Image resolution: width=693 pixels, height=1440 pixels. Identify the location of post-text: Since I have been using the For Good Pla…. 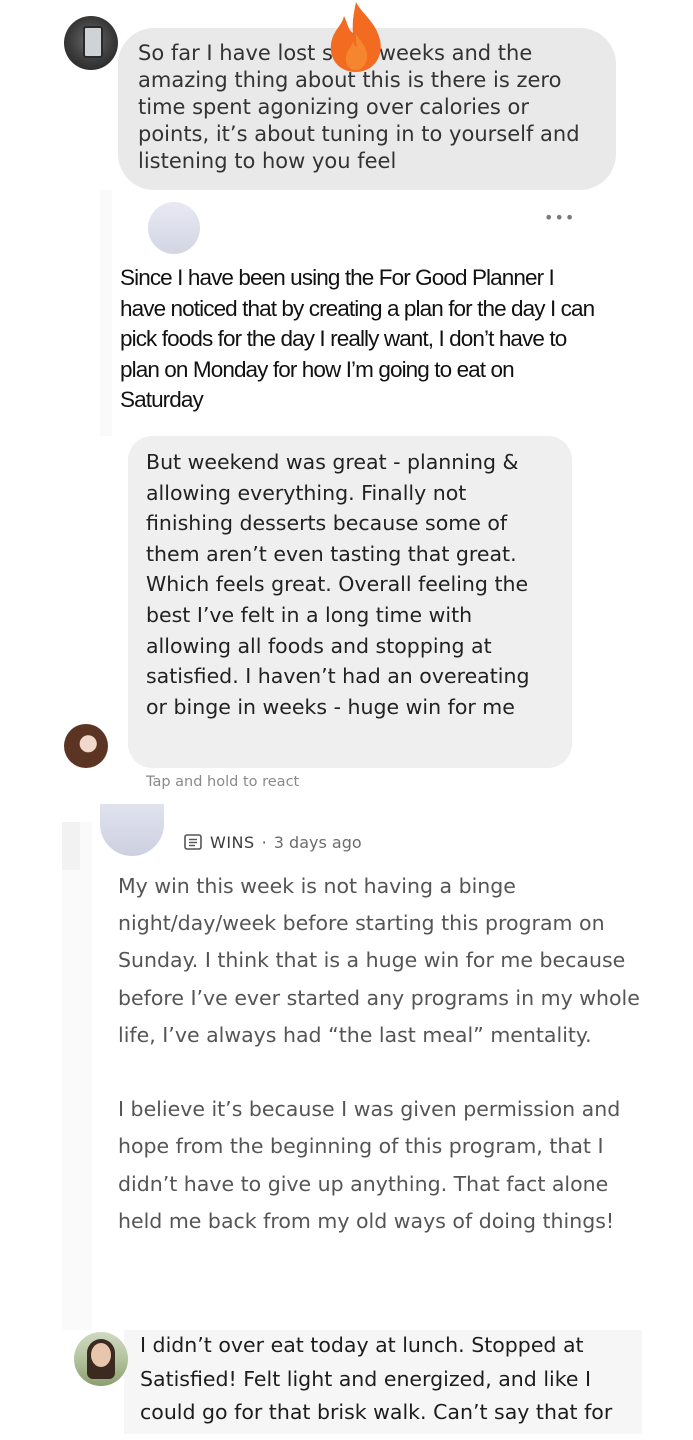
(357, 338).